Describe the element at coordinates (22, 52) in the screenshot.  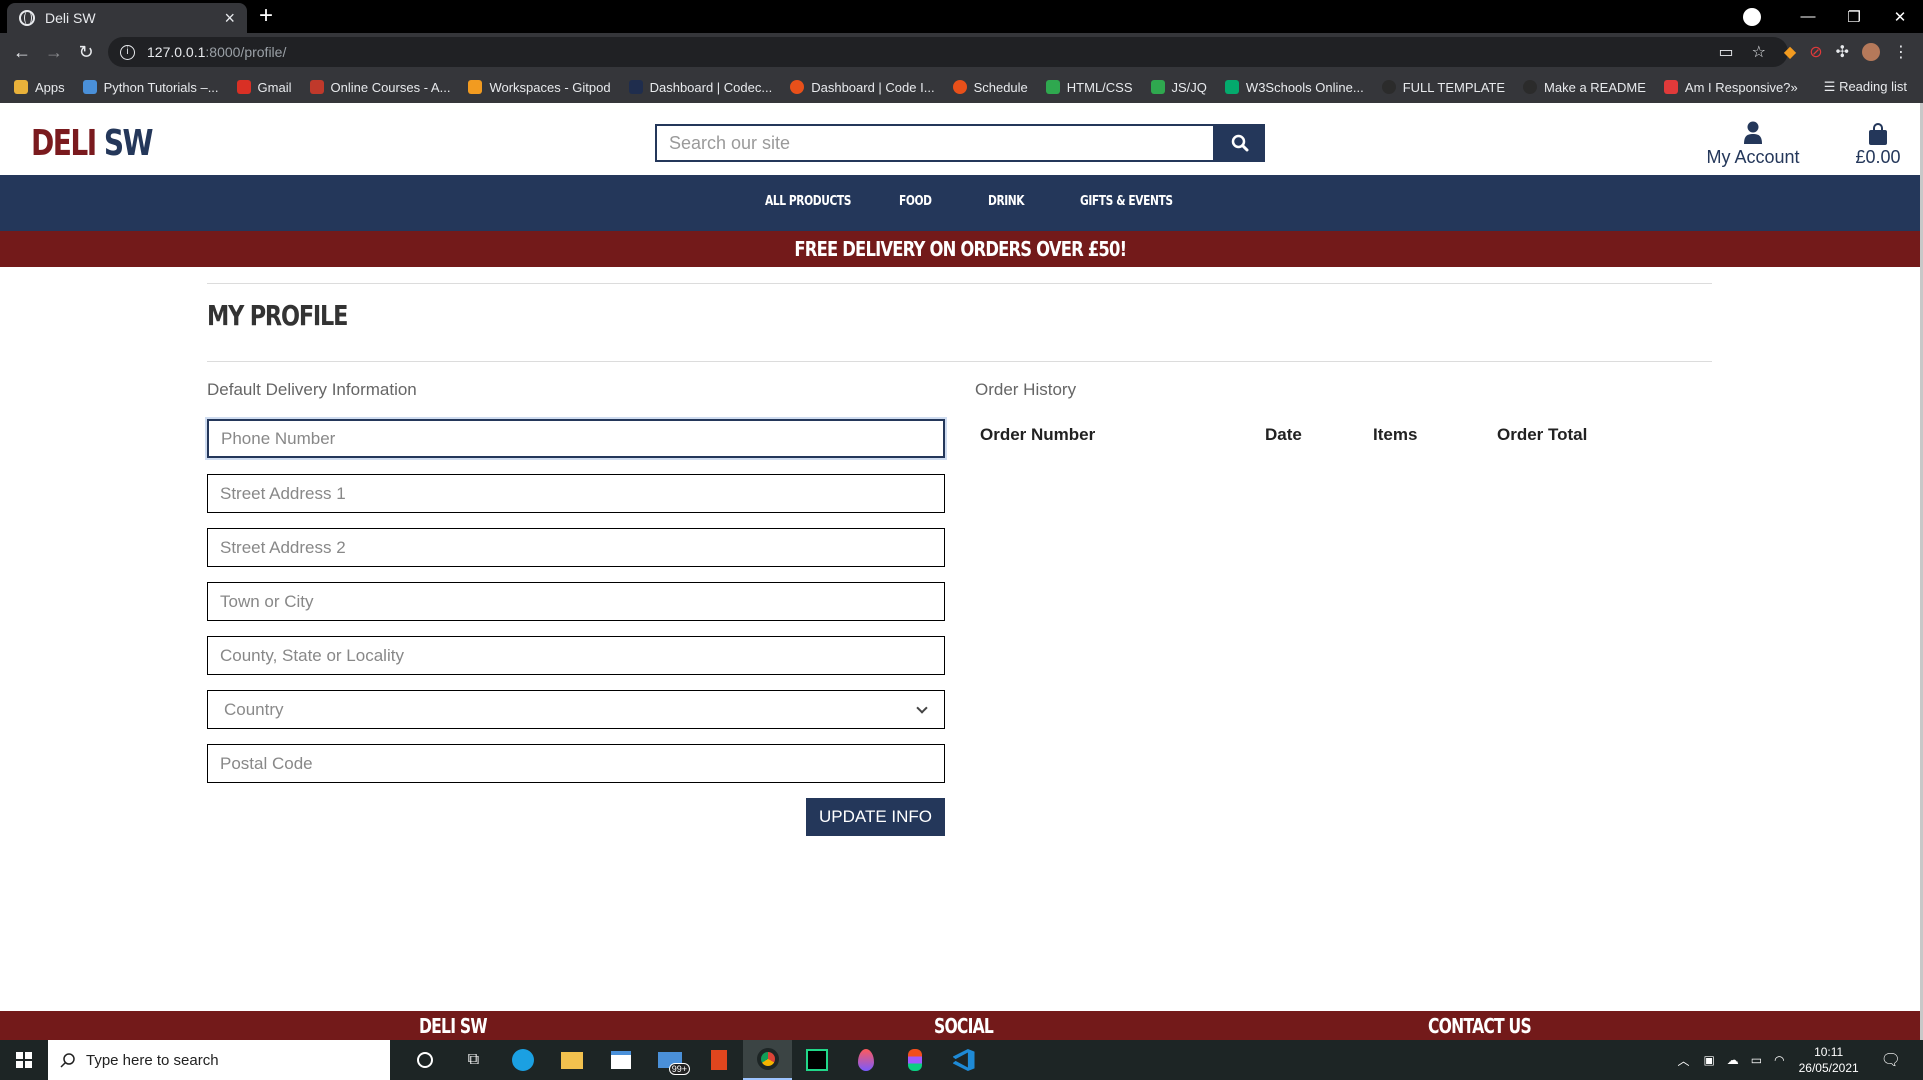
I see `back-icon: ←` at that location.